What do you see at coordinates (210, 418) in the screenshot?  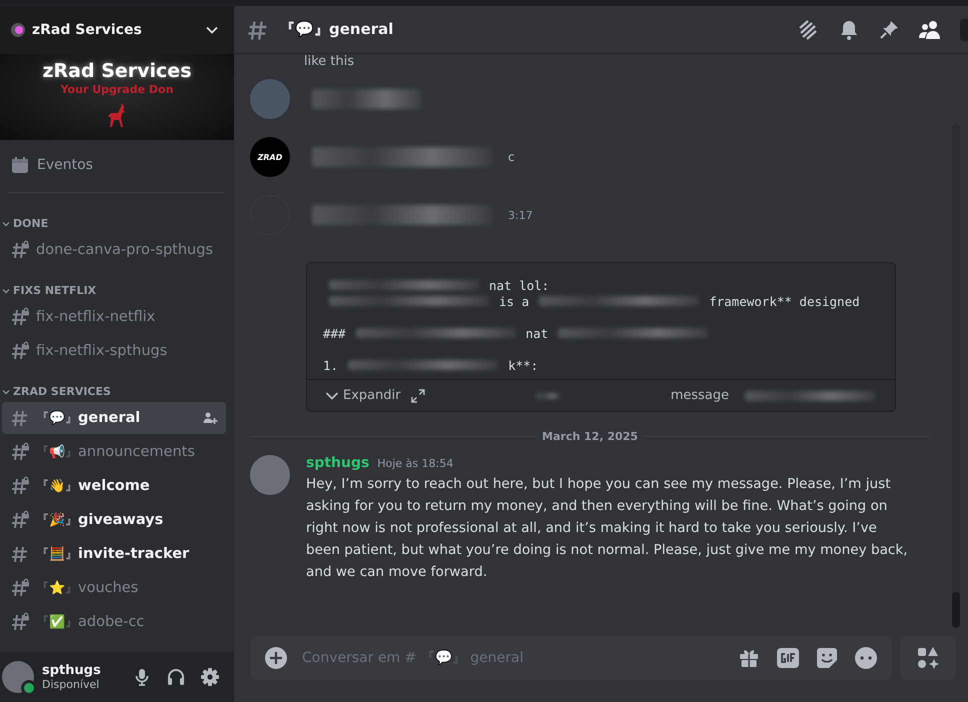 I see `add-member-icon` at bounding box center [210, 418].